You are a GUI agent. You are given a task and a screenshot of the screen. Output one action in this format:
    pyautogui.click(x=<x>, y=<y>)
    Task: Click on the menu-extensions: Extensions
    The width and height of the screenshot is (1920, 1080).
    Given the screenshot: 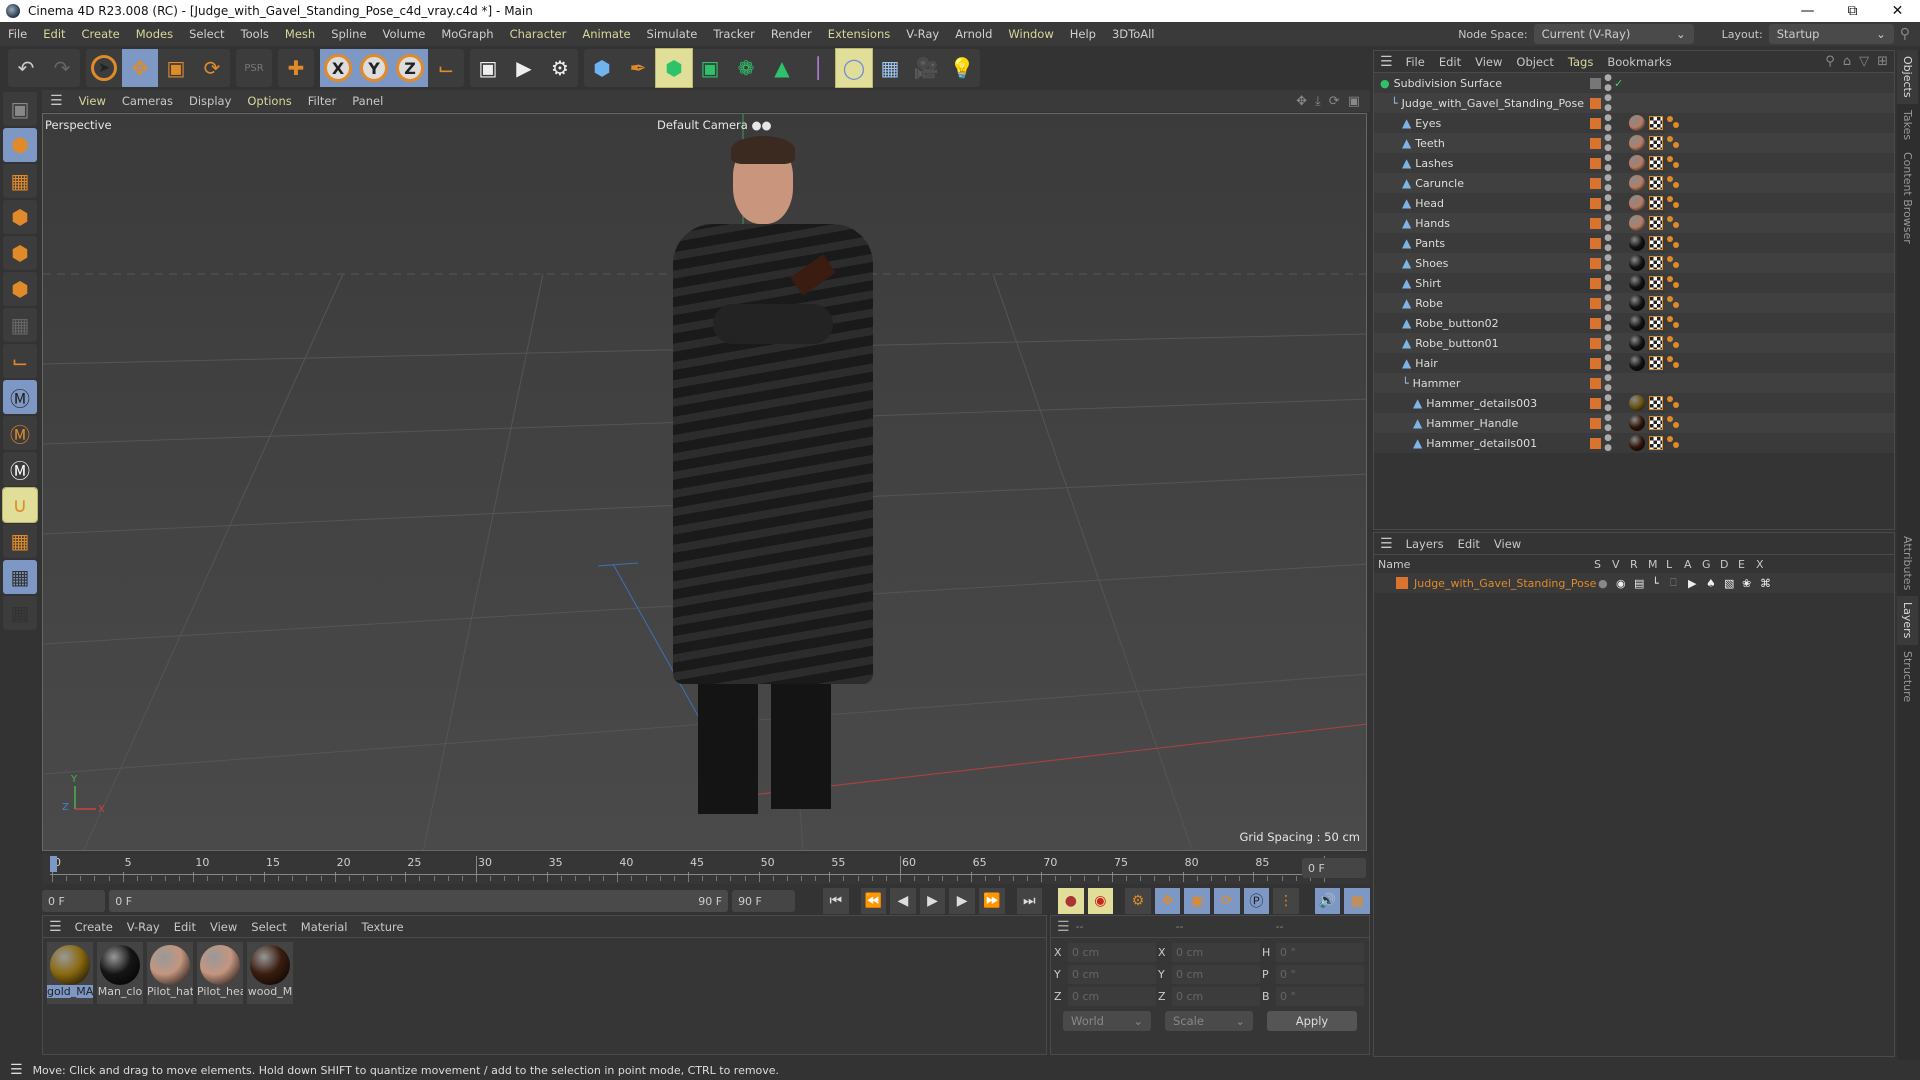 What is the action you would take?
    pyautogui.click(x=859, y=34)
    